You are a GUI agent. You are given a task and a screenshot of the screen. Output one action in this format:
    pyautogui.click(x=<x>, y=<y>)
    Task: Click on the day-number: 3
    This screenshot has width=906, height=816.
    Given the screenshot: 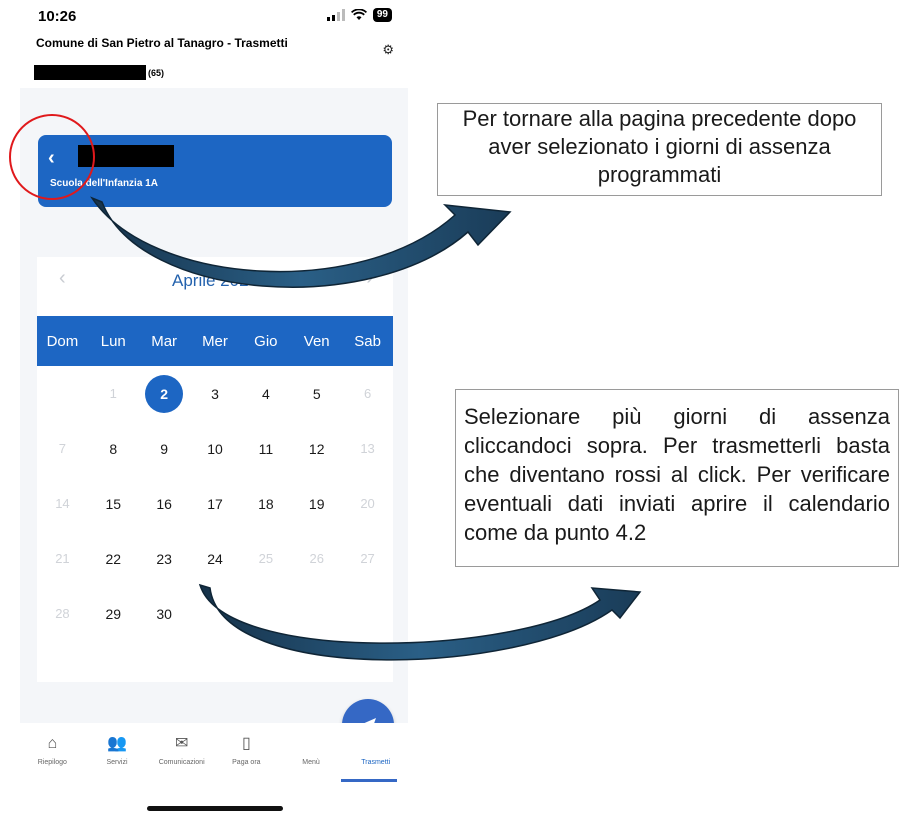 What is the action you would take?
    pyautogui.click(x=215, y=393)
    